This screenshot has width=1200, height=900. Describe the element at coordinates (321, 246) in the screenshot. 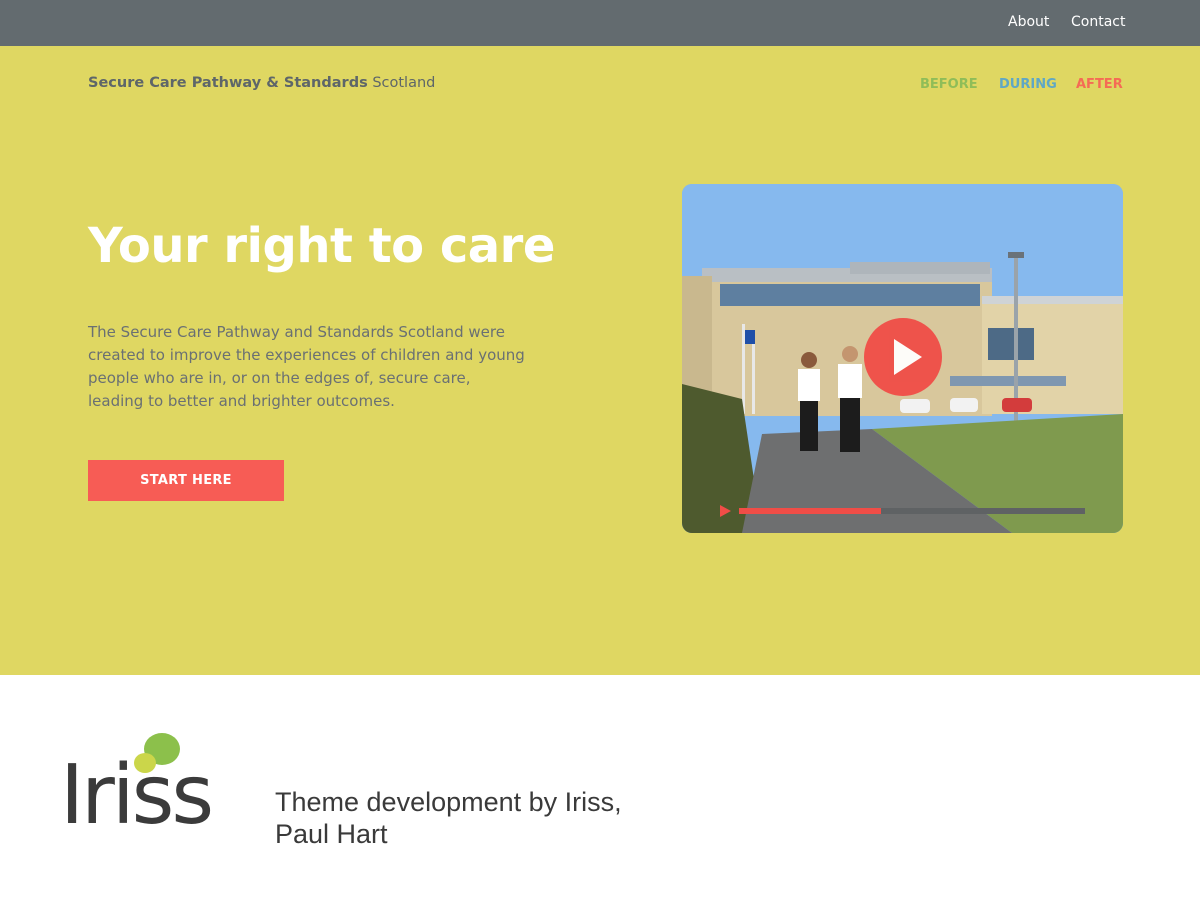

I see `page-headline: Your right to care` at that location.